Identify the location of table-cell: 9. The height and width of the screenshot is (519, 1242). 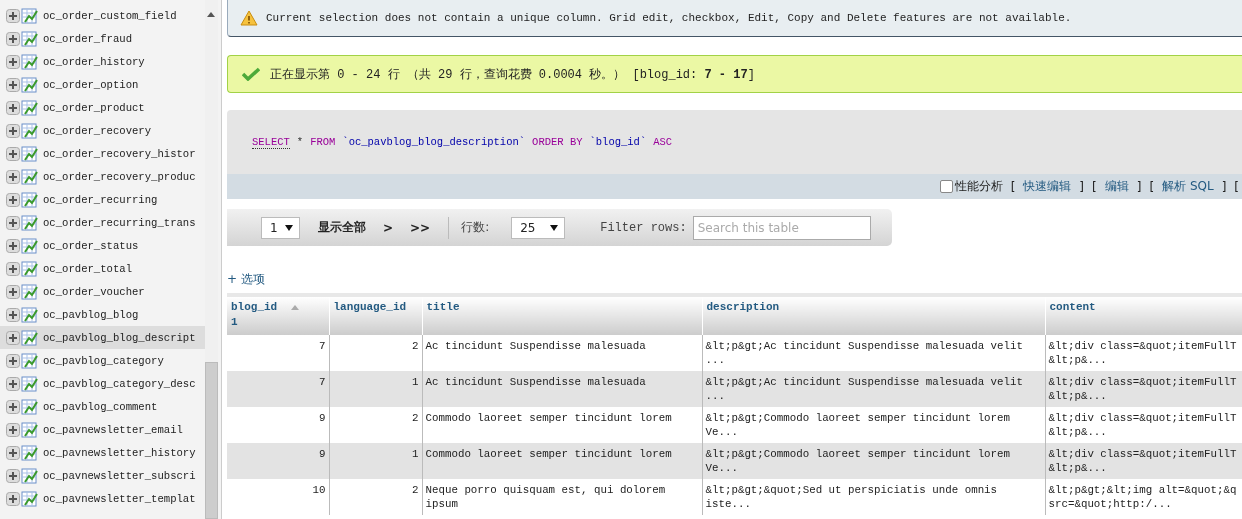
(278, 461).